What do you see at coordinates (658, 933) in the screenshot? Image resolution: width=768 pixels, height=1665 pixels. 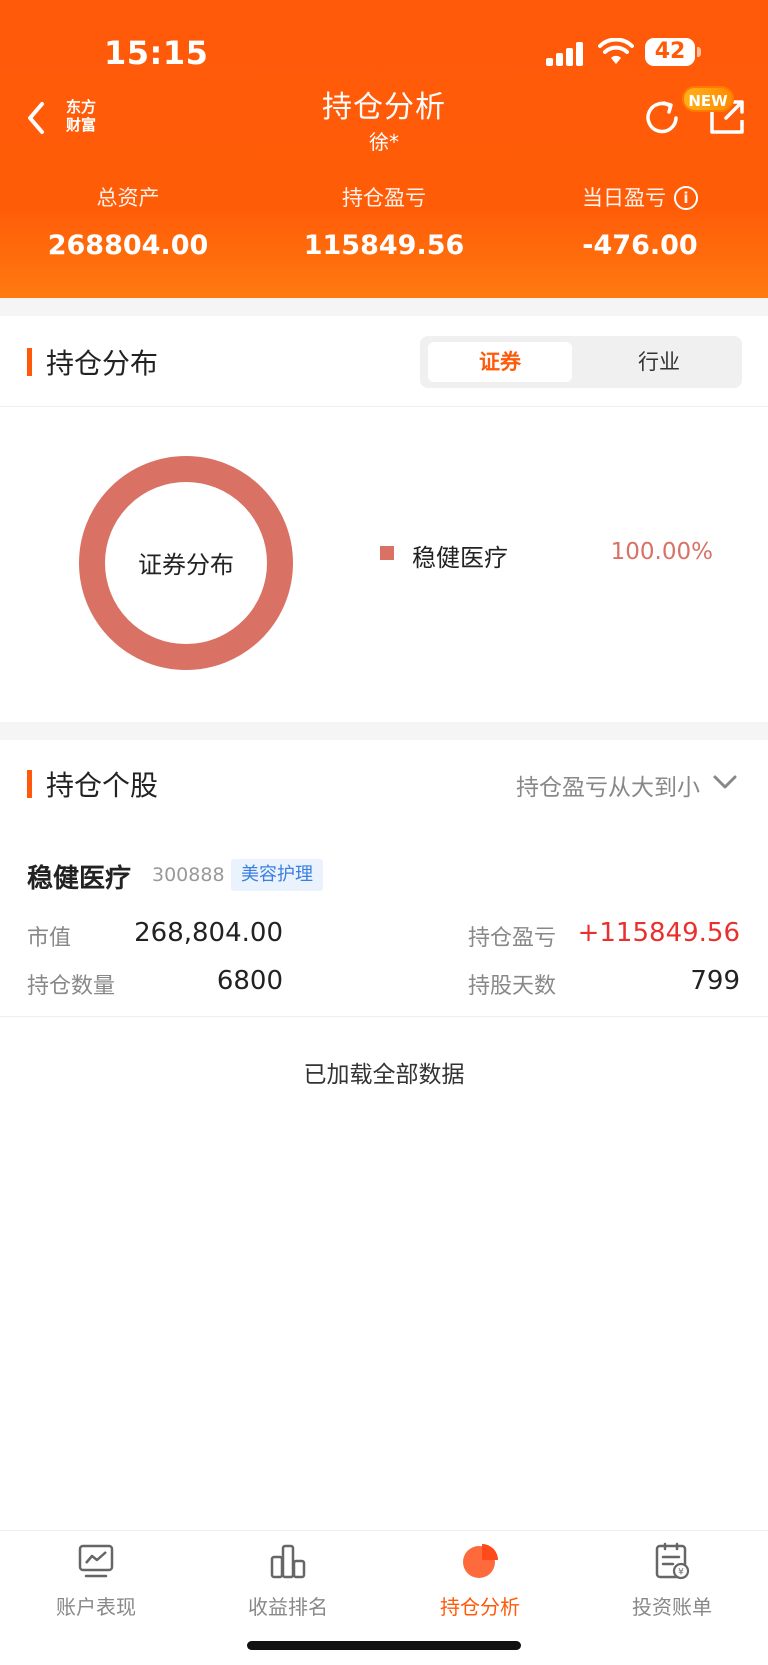 I see `pnl-value: +115849.56` at bounding box center [658, 933].